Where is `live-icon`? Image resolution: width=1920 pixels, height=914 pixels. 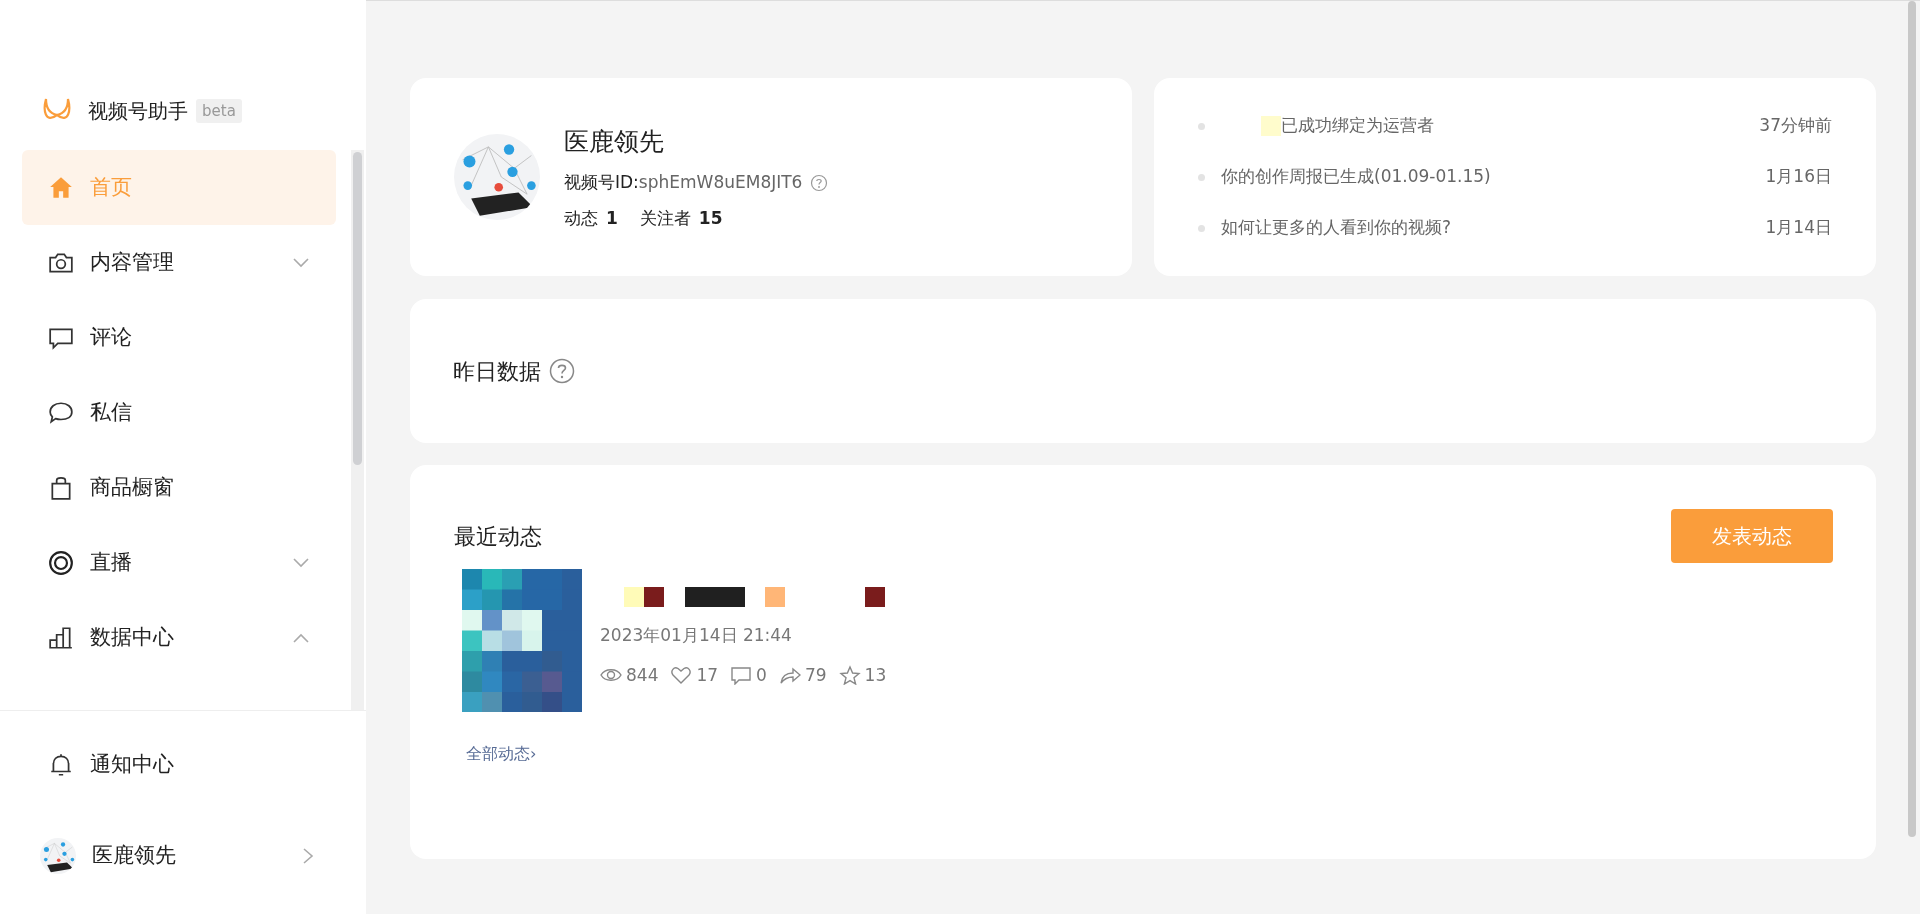
live-icon is located at coordinates (61, 562).